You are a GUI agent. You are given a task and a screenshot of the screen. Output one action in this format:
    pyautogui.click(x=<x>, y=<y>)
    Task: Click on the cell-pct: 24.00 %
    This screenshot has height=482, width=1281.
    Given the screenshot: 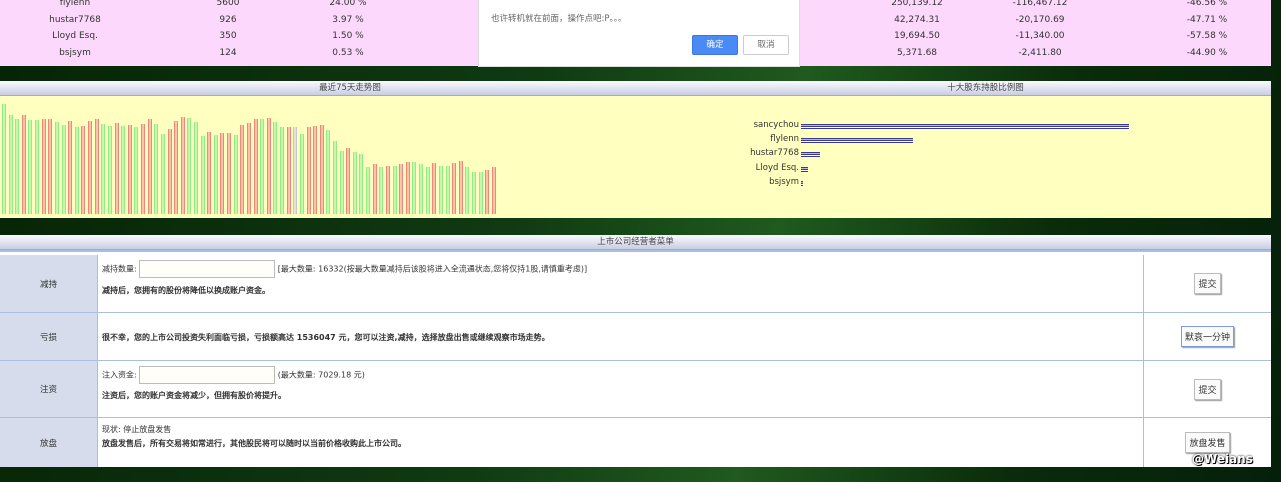 What is the action you would take?
    pyautogui.click(x=348, y=4)
    